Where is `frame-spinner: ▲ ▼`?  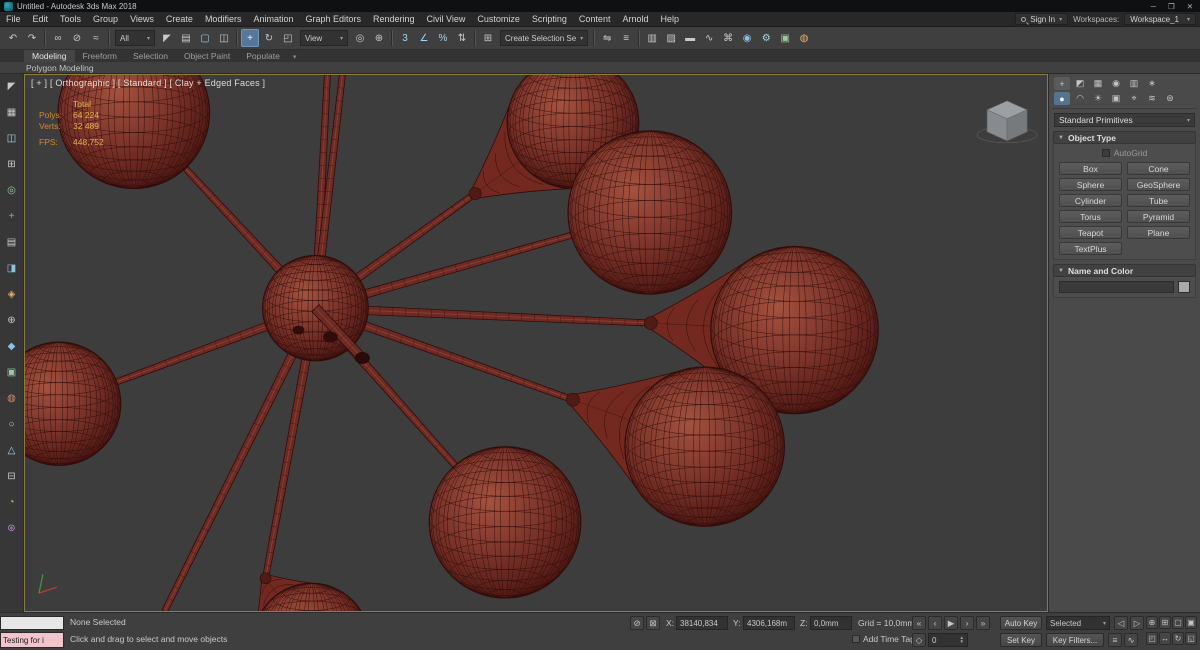
frame-spinner: ▲ ▼ is located at coordinates (962, 639).